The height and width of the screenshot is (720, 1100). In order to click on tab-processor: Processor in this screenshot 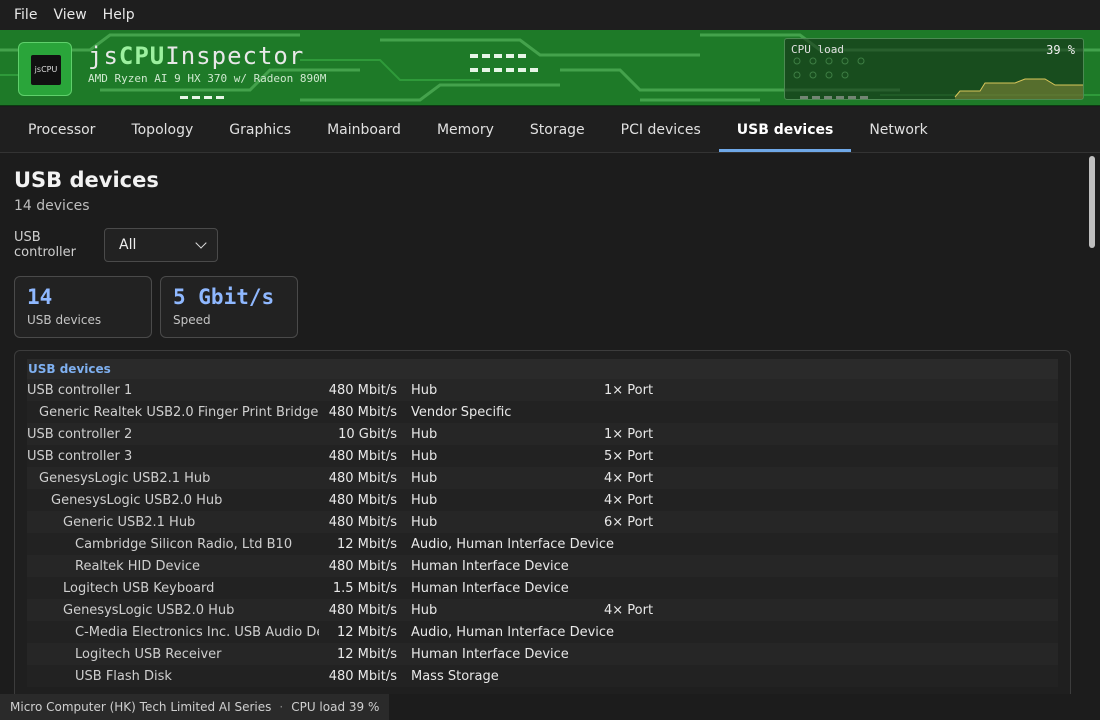, I will do `click(61, 129)`.